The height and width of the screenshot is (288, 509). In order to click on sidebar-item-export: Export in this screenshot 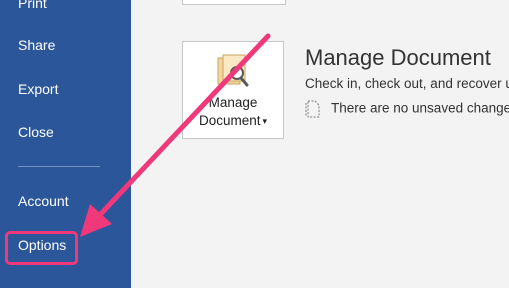, I will do `click(38, 89)`.